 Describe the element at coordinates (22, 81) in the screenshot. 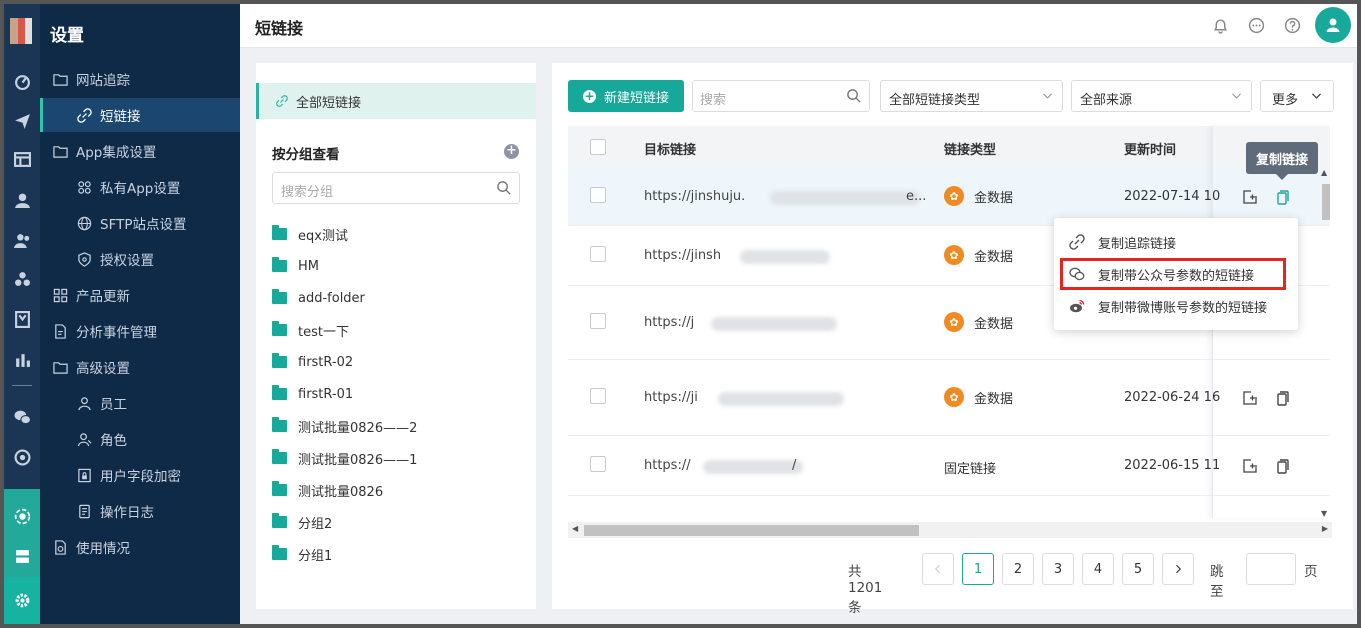

I see `dashboard-icon` at that location.